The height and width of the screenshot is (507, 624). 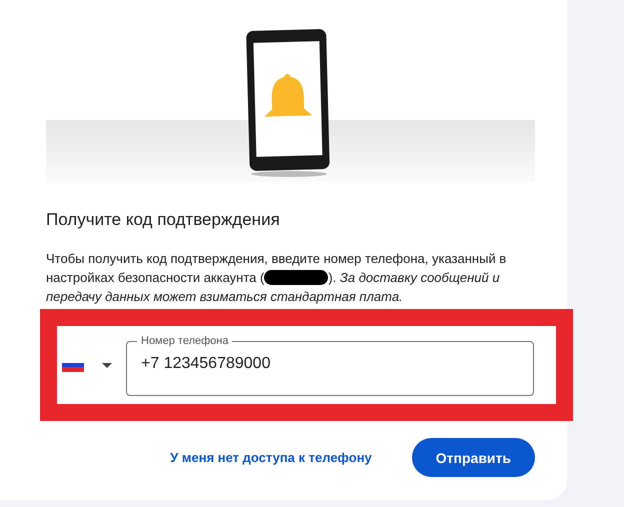 What do you see at coordinates (107, 365) in the screenshot?
I see `caret-icon` at bounding box center [107, 365].